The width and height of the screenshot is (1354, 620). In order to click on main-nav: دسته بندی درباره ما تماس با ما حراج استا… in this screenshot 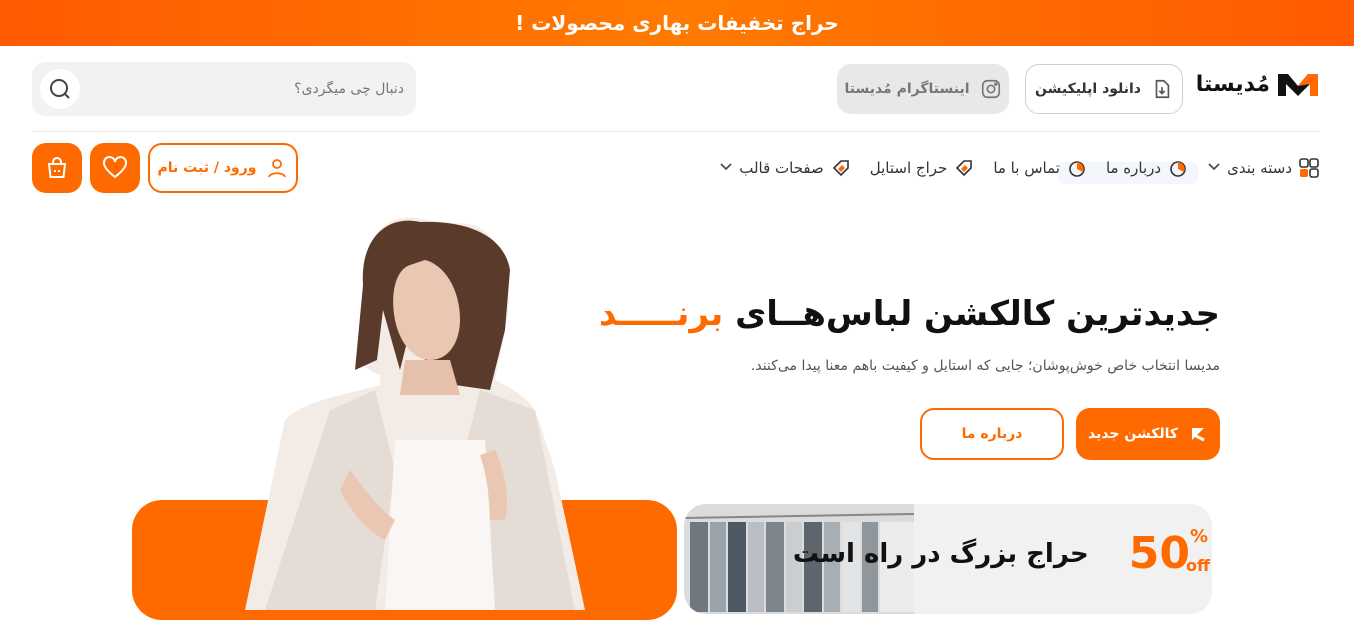, I will do `click(1019, 168)`.